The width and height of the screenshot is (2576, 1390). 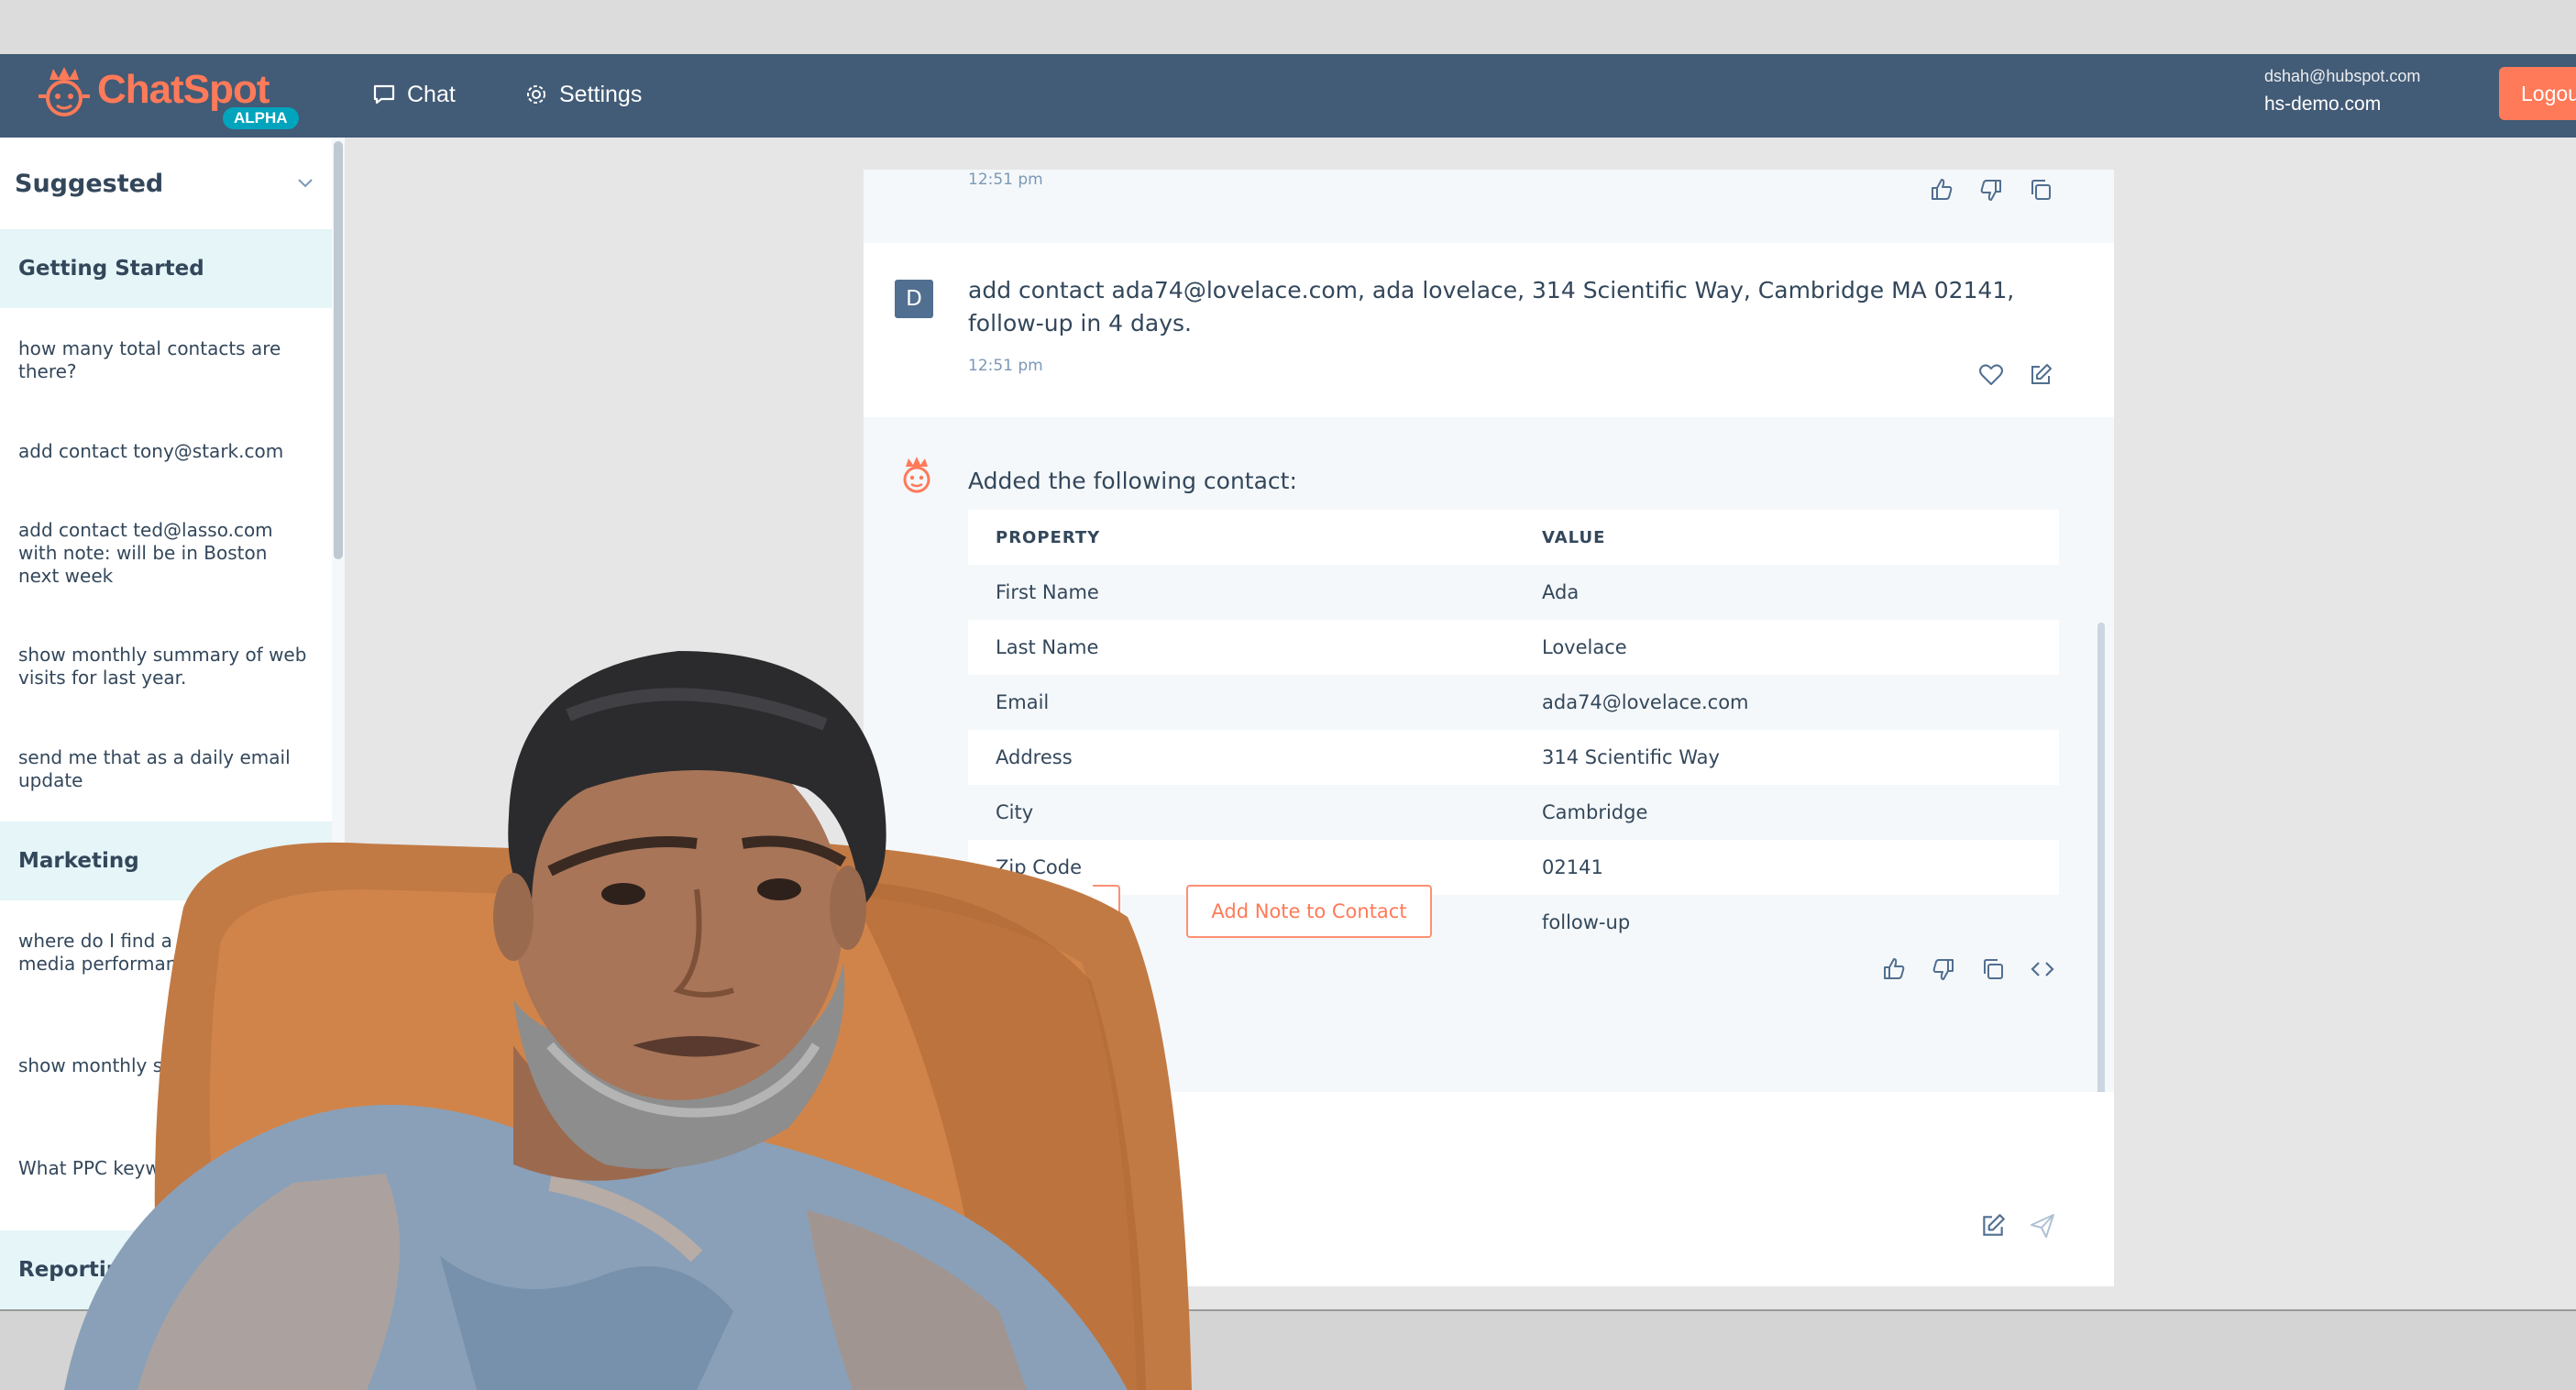 What do you see at coordinates (1047, 592) in the screenshot?
I see `property-cell: First Name` at bounding box center [1047, 592].